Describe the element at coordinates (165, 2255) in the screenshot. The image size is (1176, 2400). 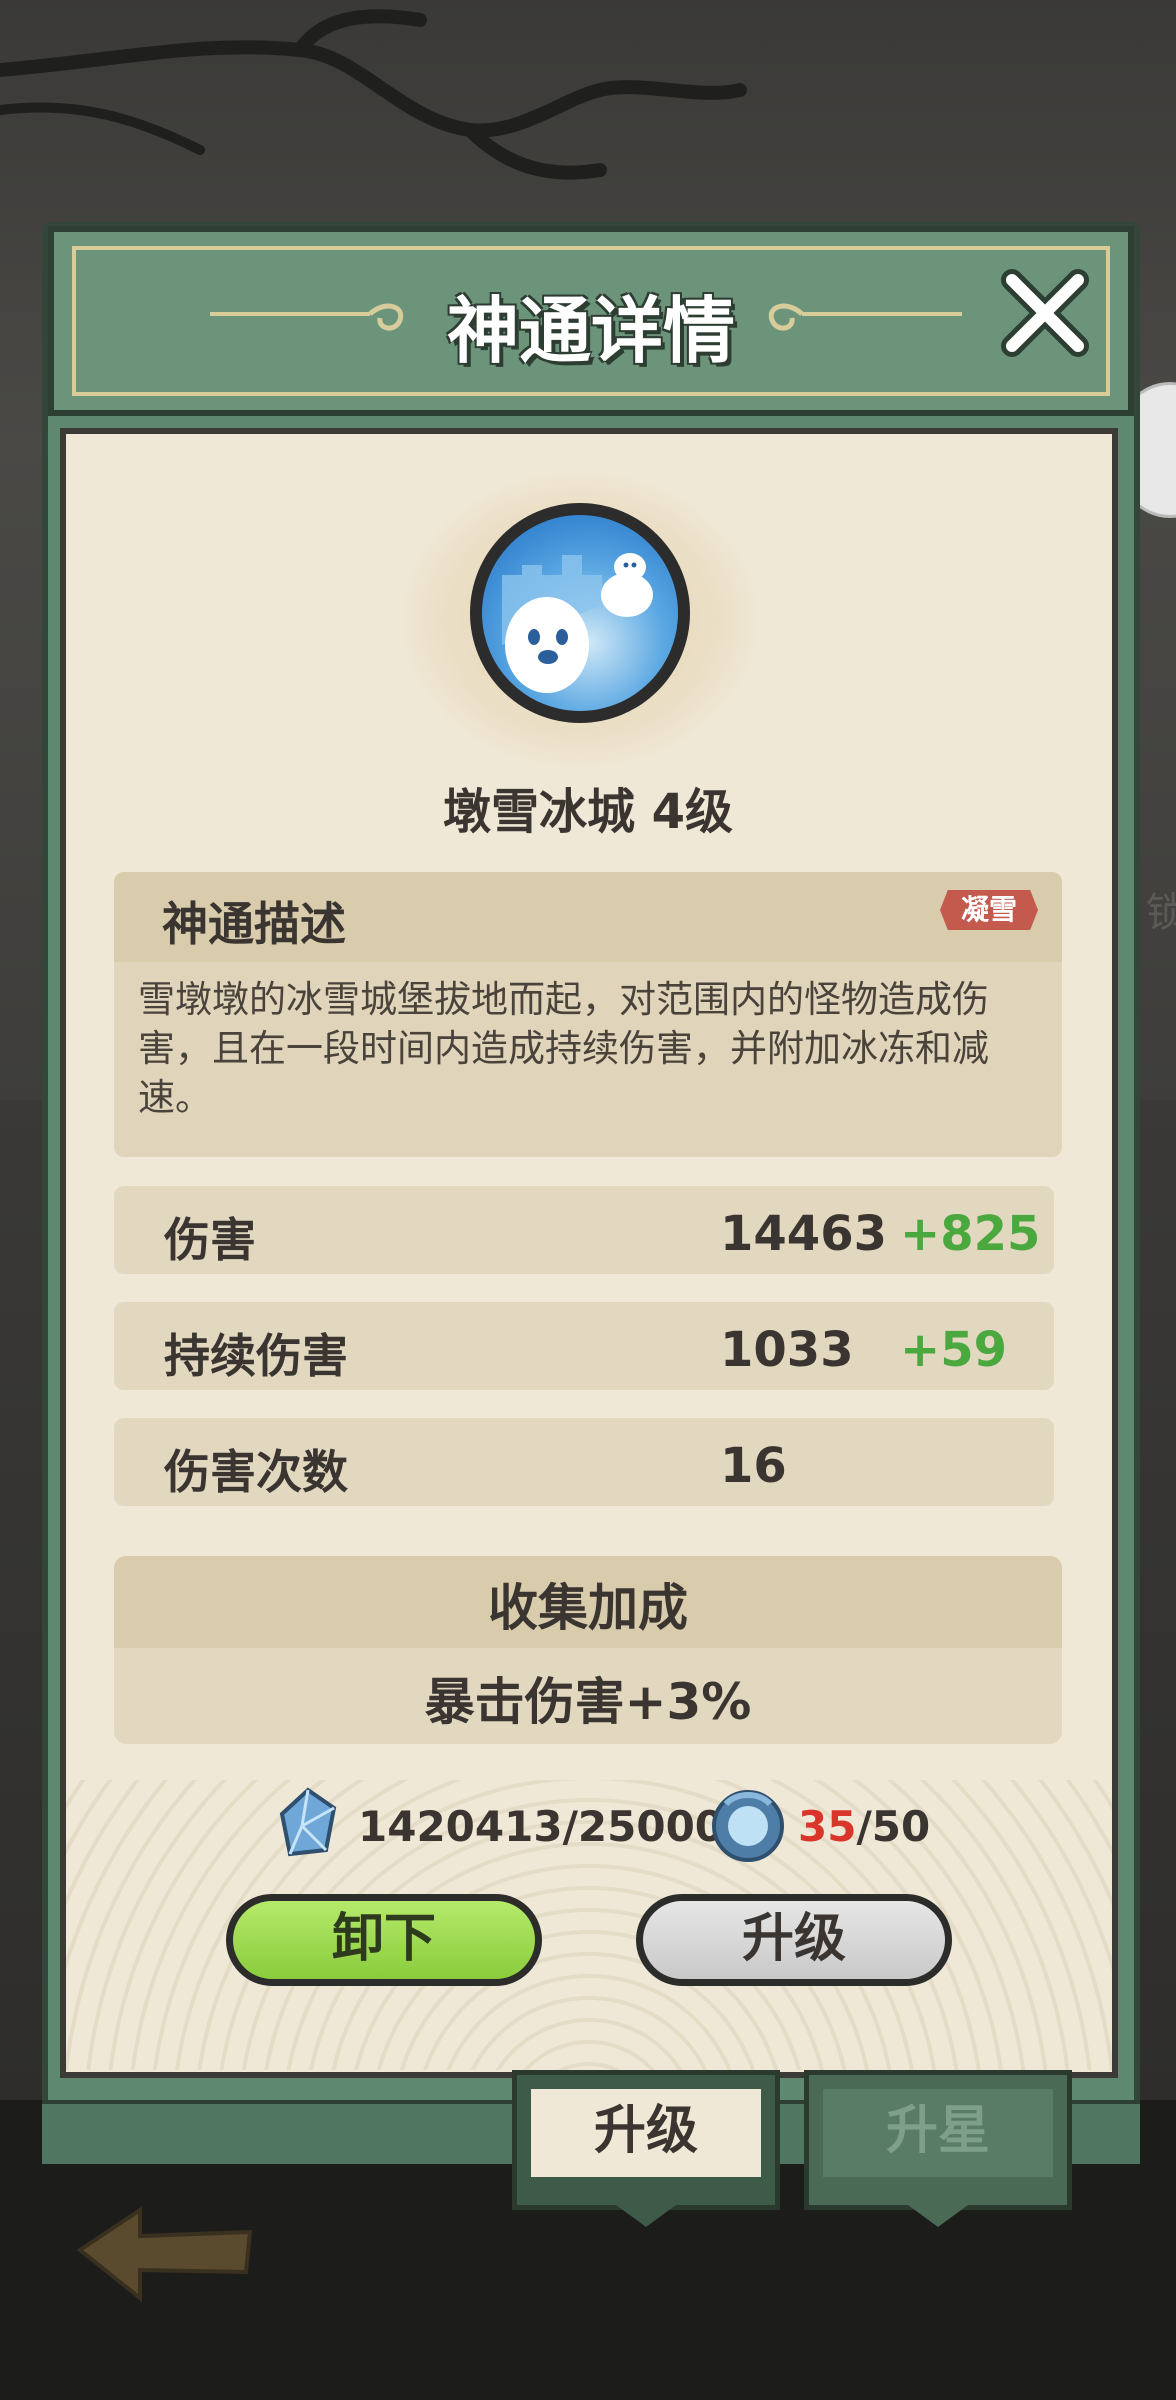
I see `back-arrow-icon` at that location.